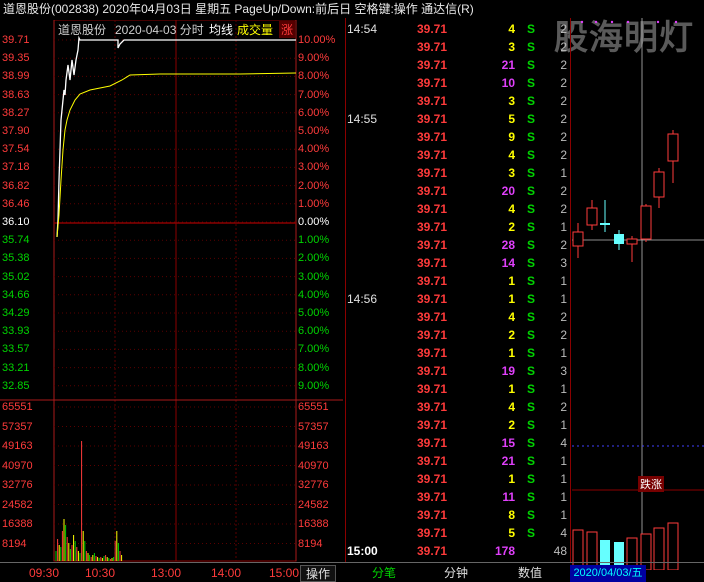 Image resolution: width=704 pixels, height=582 pixels. What do you see at coordinates (284, 573) in the screenshot?
I see `time-axis-label: 15:00` at bounding box center [284, 573].